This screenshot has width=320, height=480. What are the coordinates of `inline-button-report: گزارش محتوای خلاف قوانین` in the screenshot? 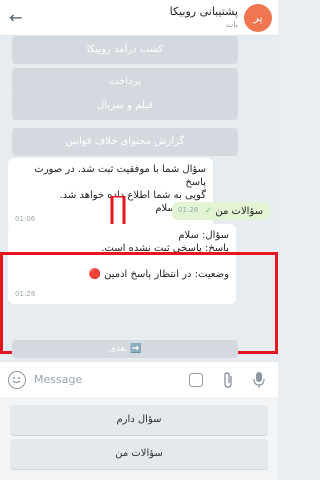 It's located at (125, 142).